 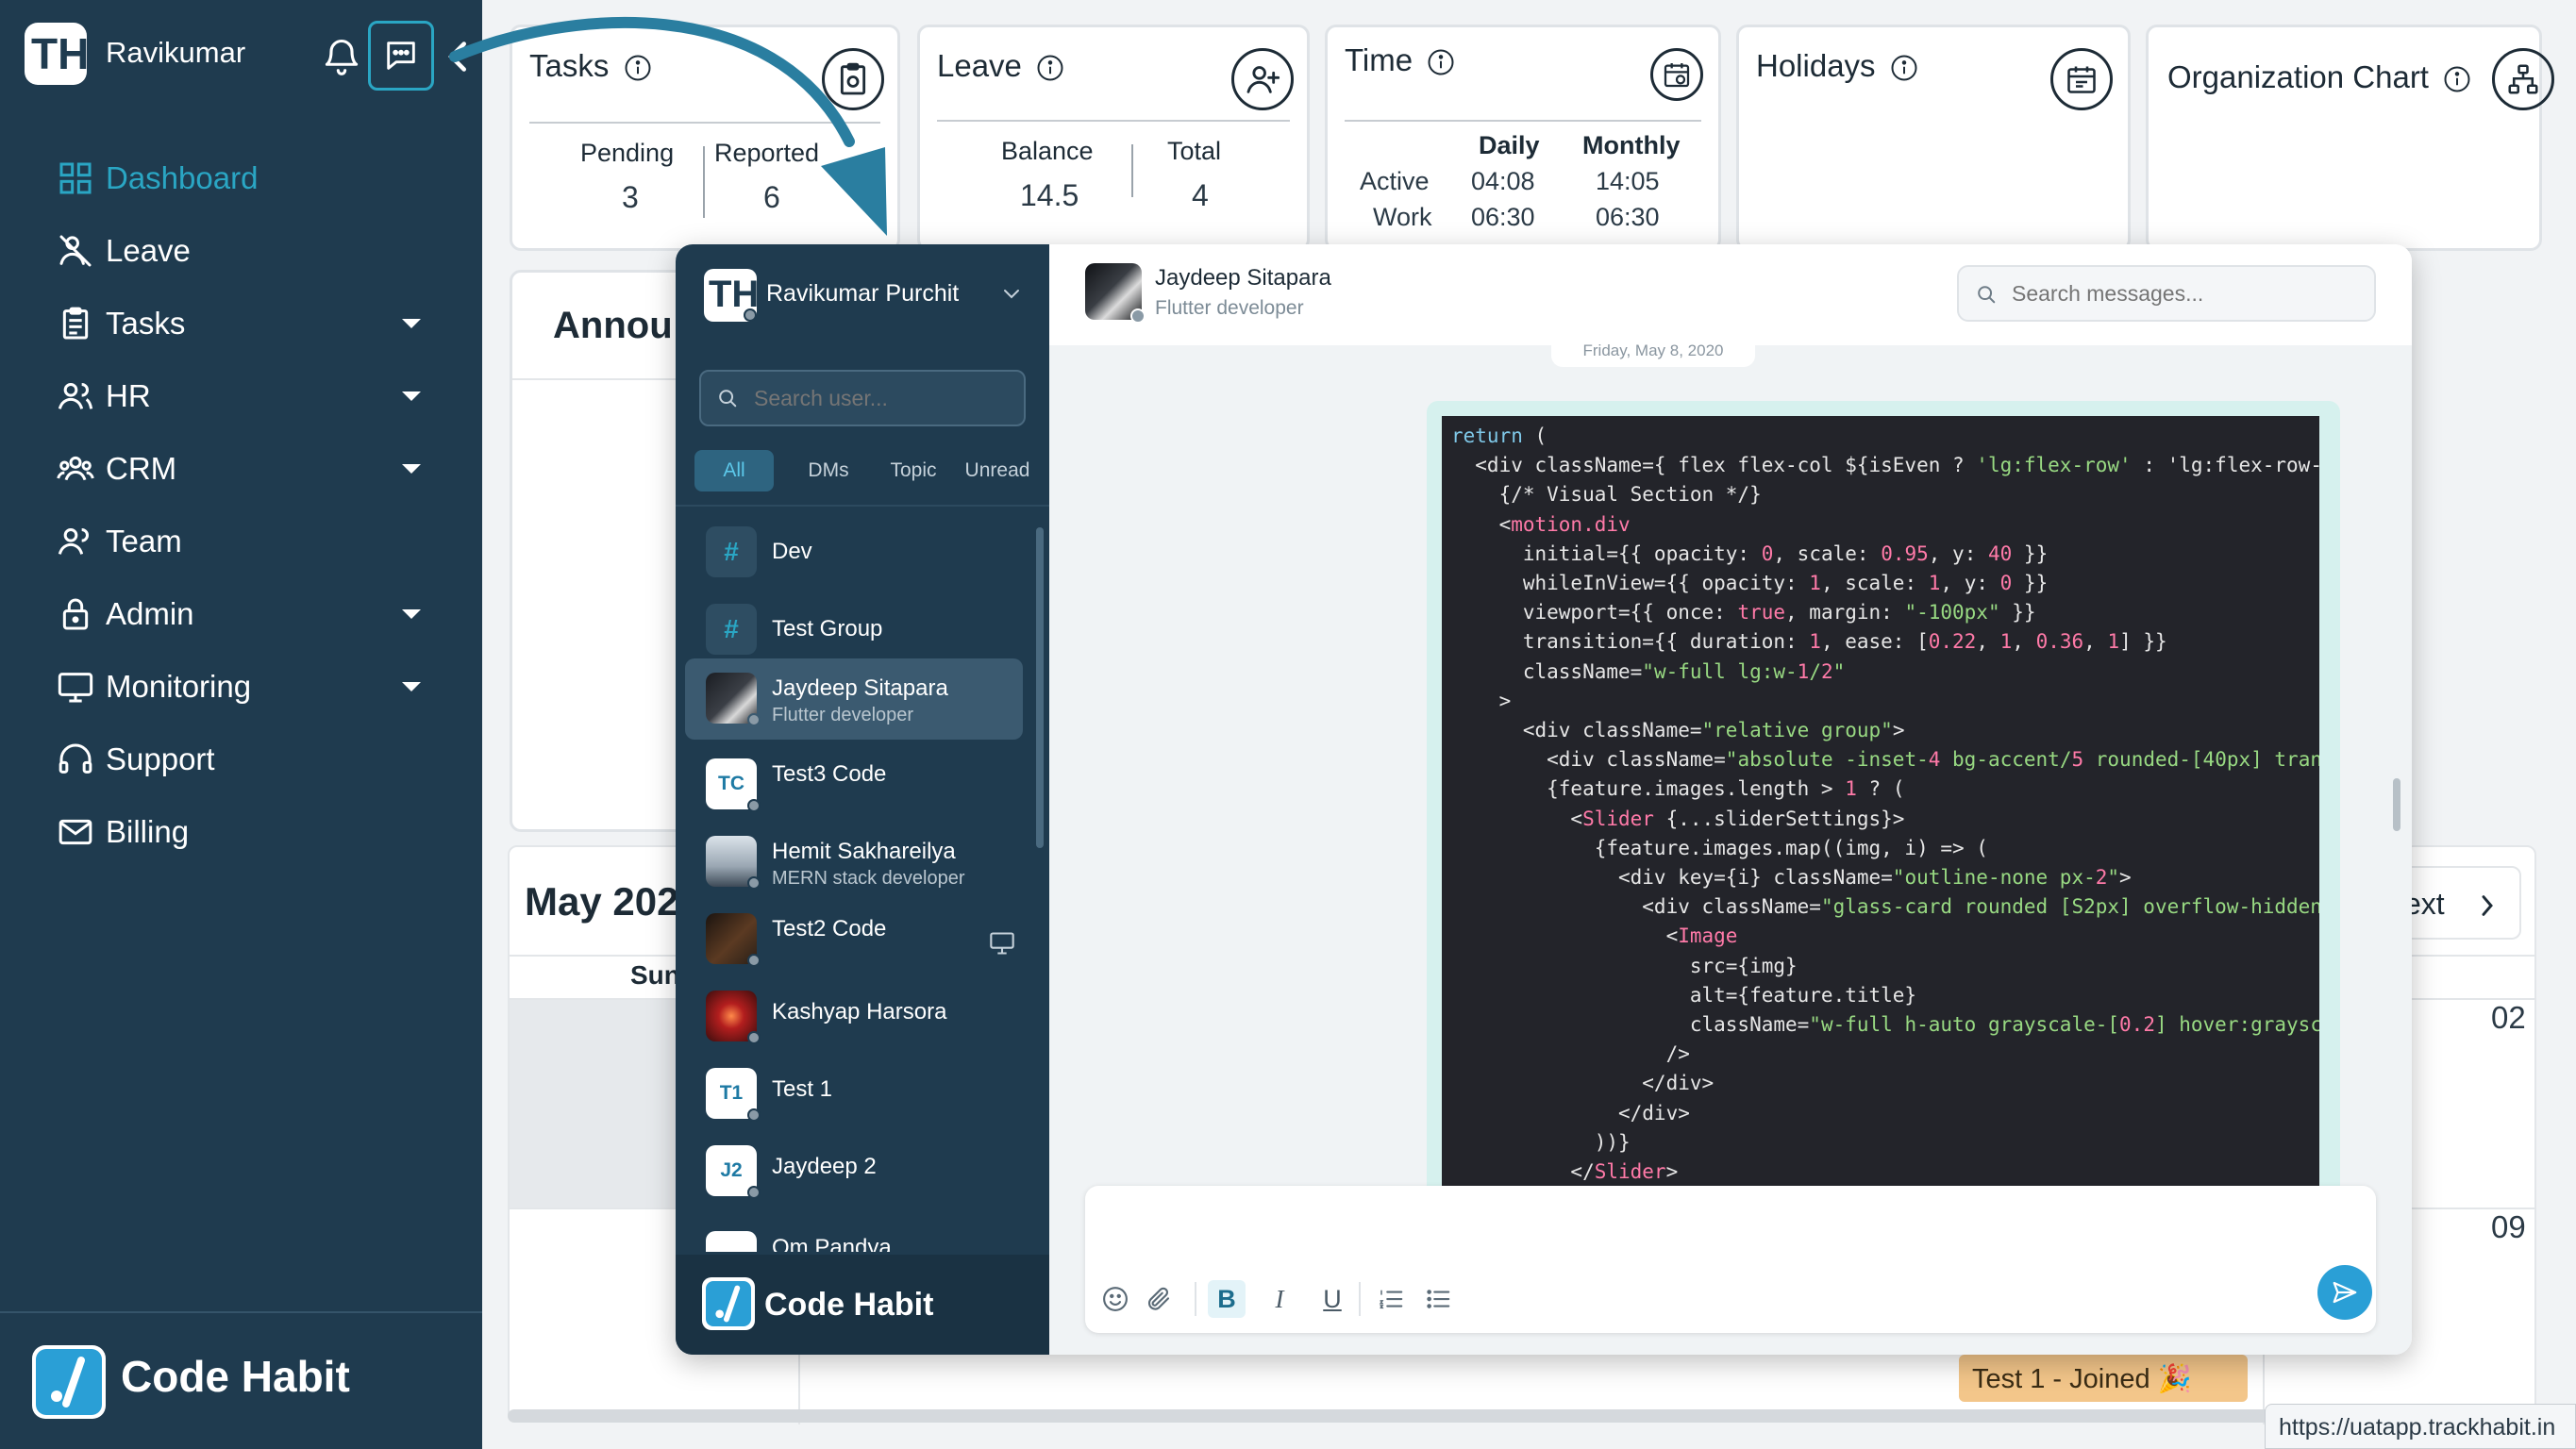 What do you see at coordinates (1503, 217) in the screenshot?
I see `time-work-daily: 06:30` at bounding box center [1503, 217].